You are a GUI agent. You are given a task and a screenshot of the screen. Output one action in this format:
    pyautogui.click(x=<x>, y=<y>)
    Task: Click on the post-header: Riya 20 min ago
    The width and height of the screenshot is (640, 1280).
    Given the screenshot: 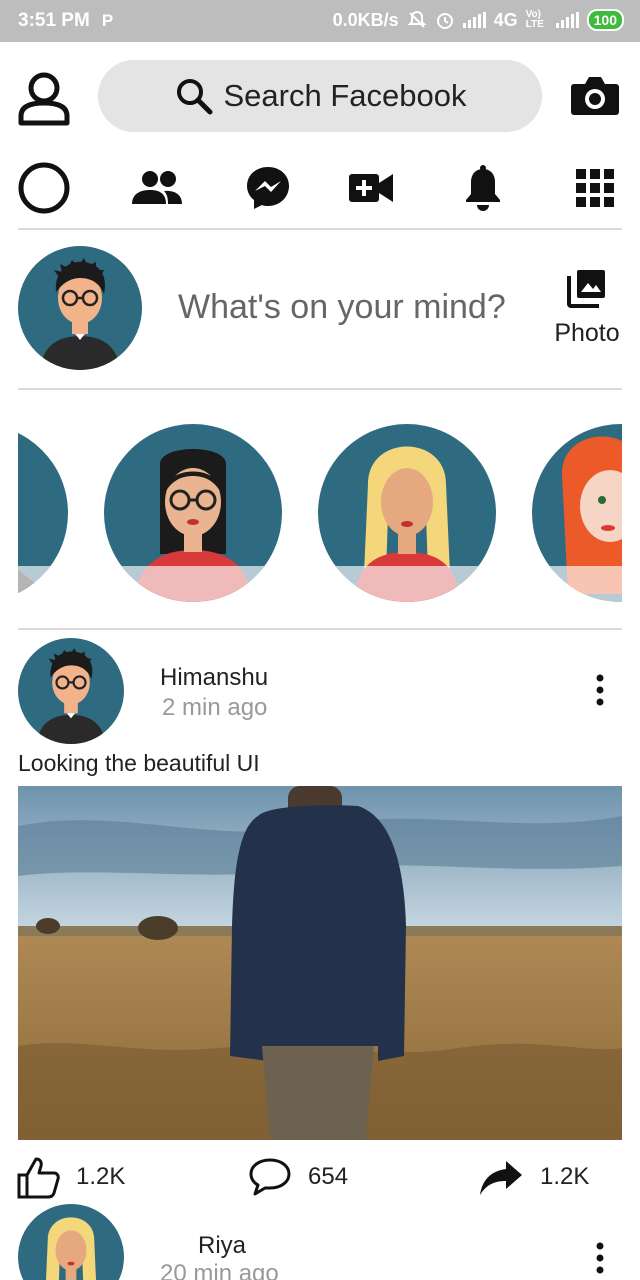 What is the action you would take?
    pyautogui.click(x=320, y=1242)
    